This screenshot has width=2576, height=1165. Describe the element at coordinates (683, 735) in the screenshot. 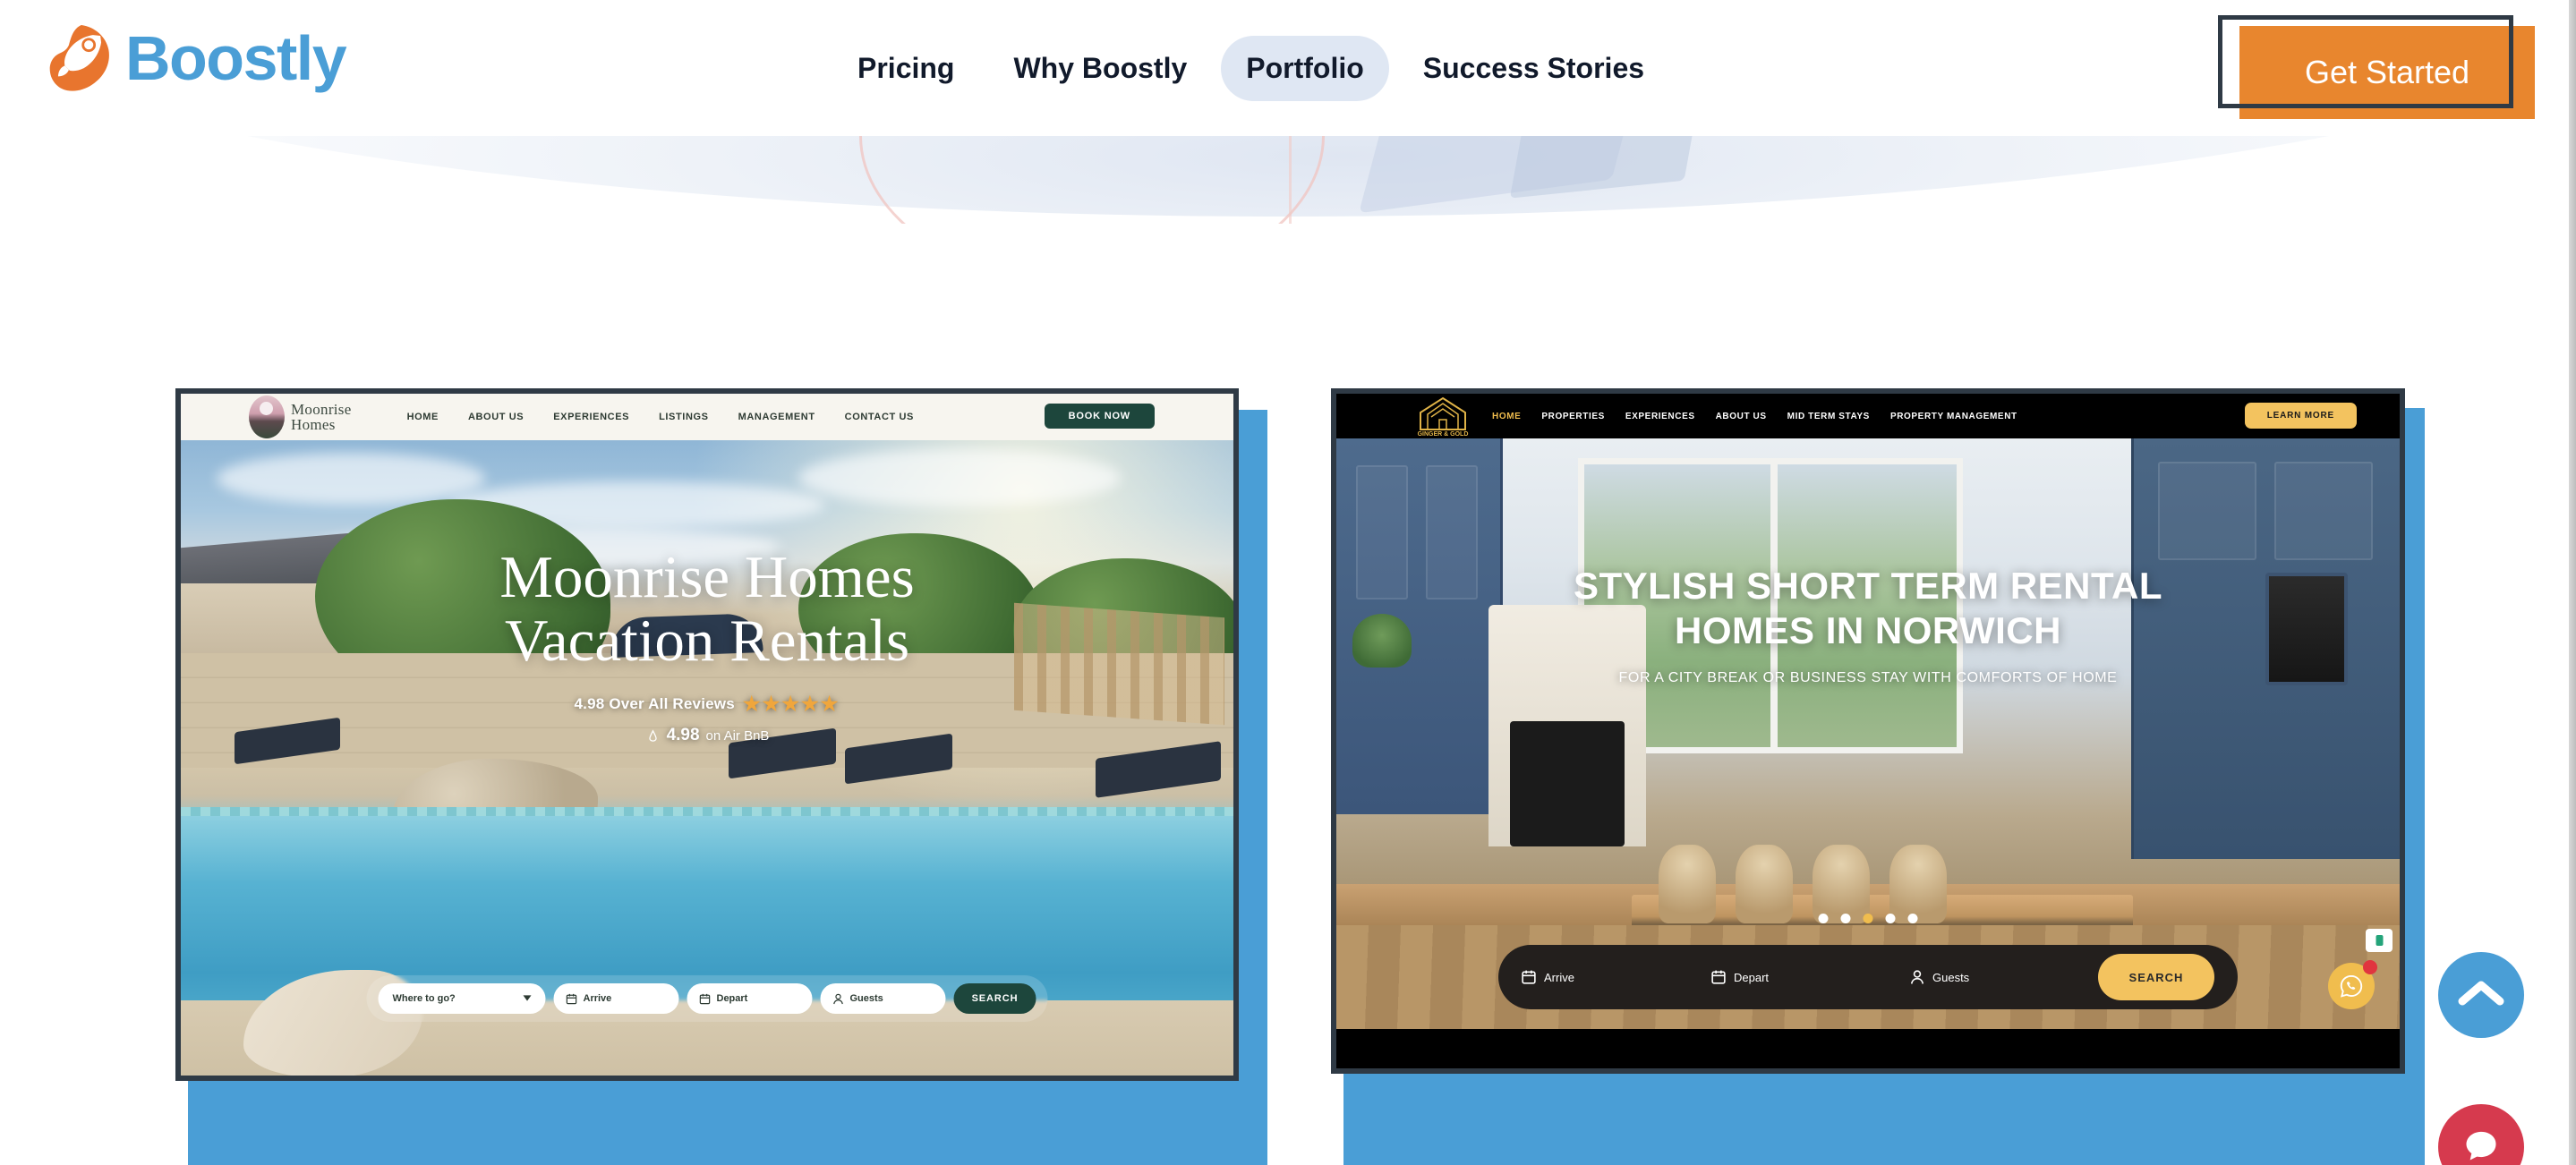

I see `airbnb-score: 4.98` at that location.